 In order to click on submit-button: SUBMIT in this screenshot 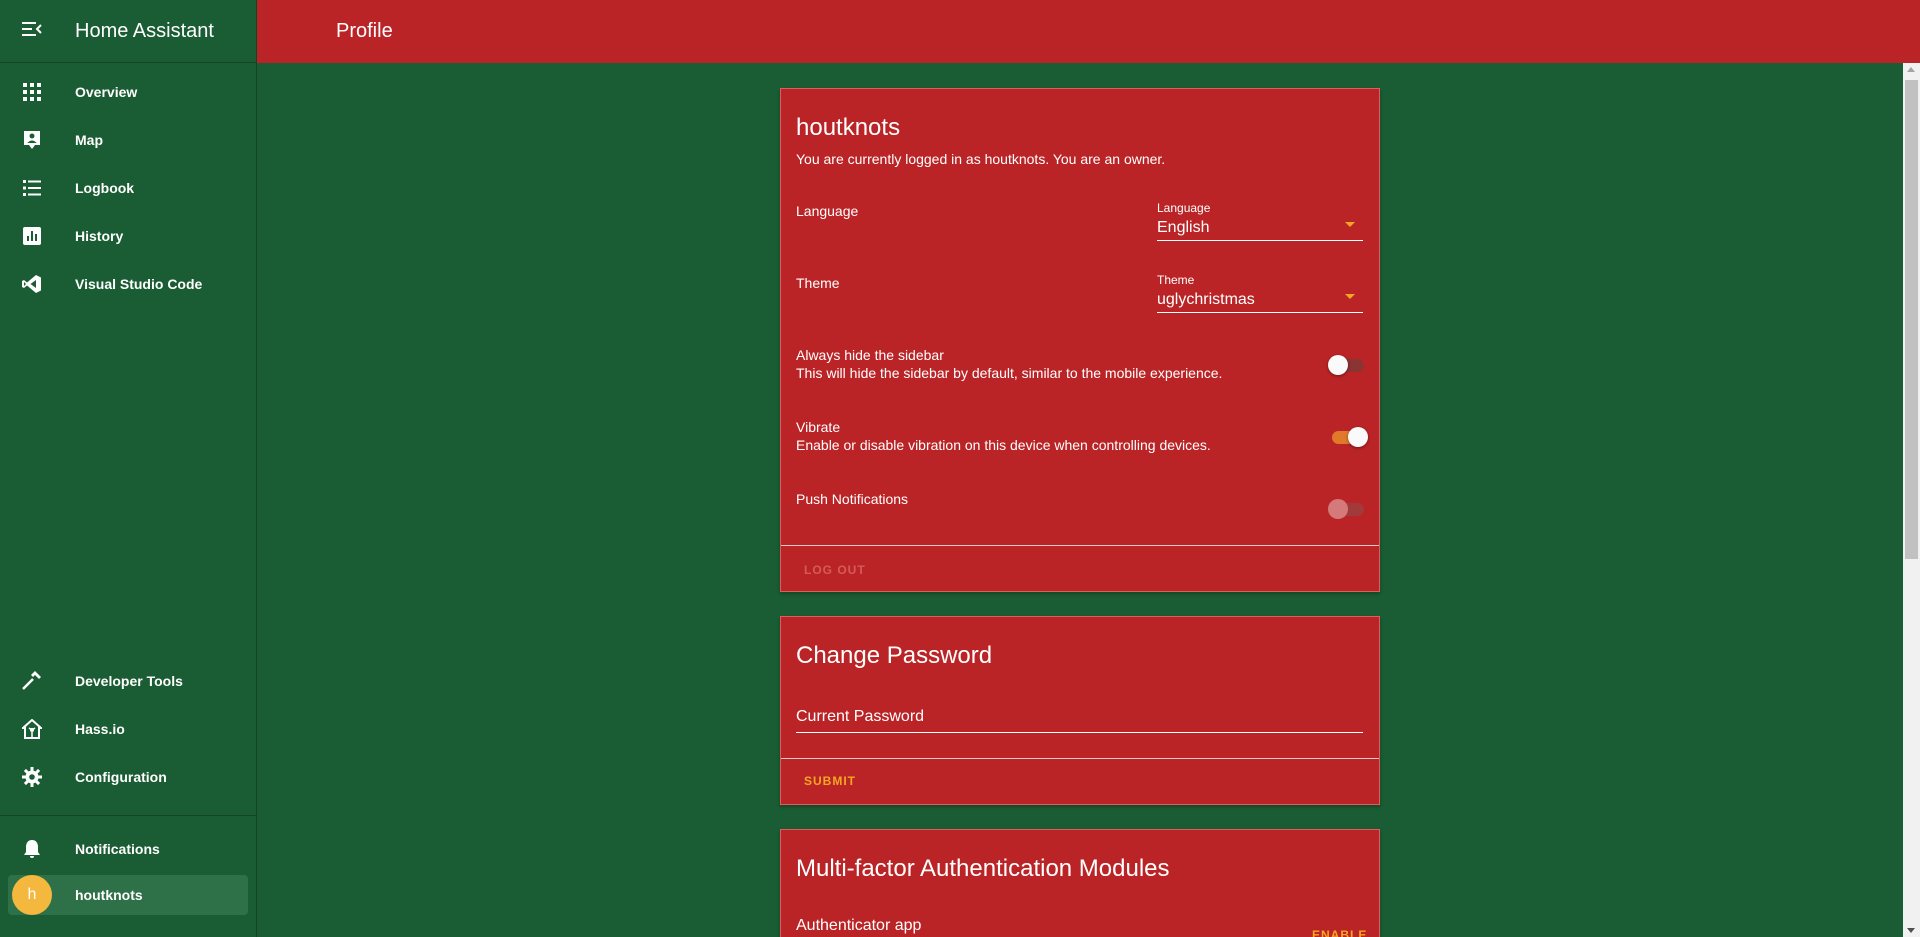, I will do `click(830, 781)`.